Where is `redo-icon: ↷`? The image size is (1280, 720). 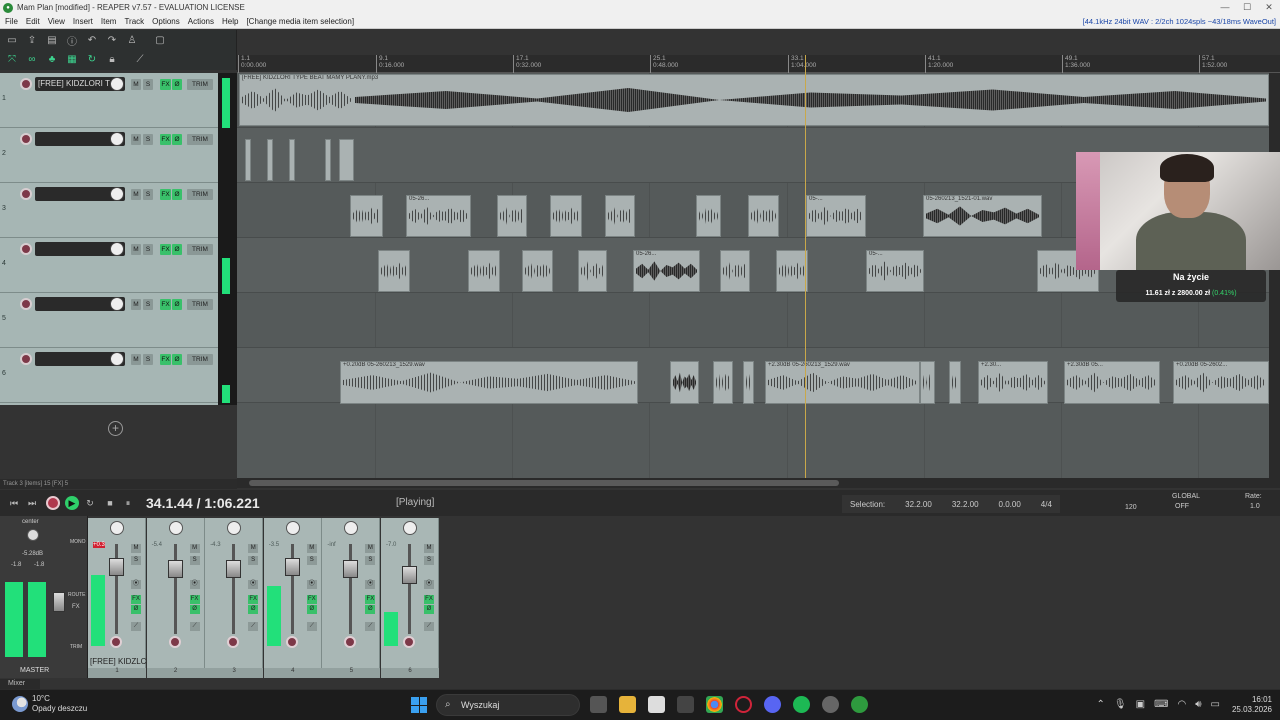
redo-icon: ↷ is located at coordinates (112, 40).